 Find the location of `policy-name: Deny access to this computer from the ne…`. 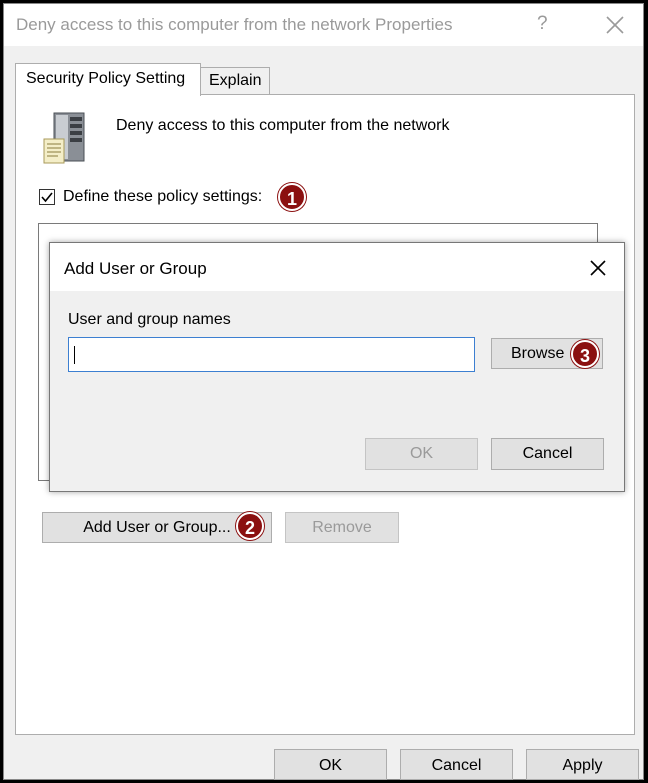

policy-name: Deny access to this computer from the ne… is located at coordinates (283, 125).